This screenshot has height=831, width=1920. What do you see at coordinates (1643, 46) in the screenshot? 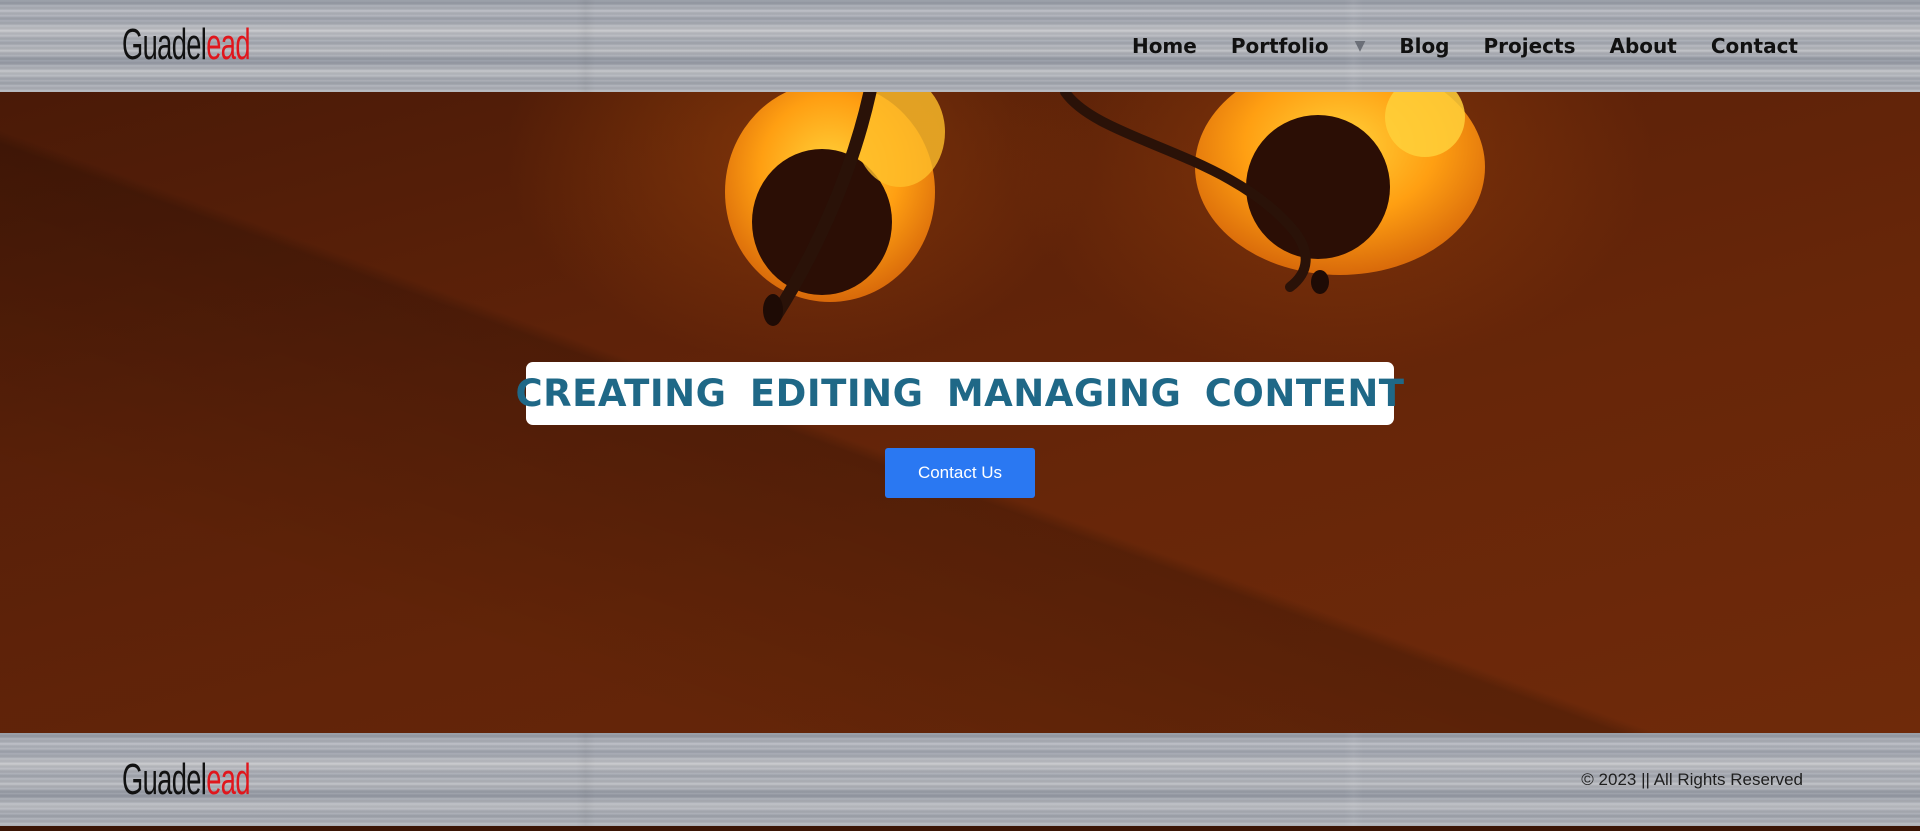
I see `nav-about: About` at bounding box center [1643, 46].